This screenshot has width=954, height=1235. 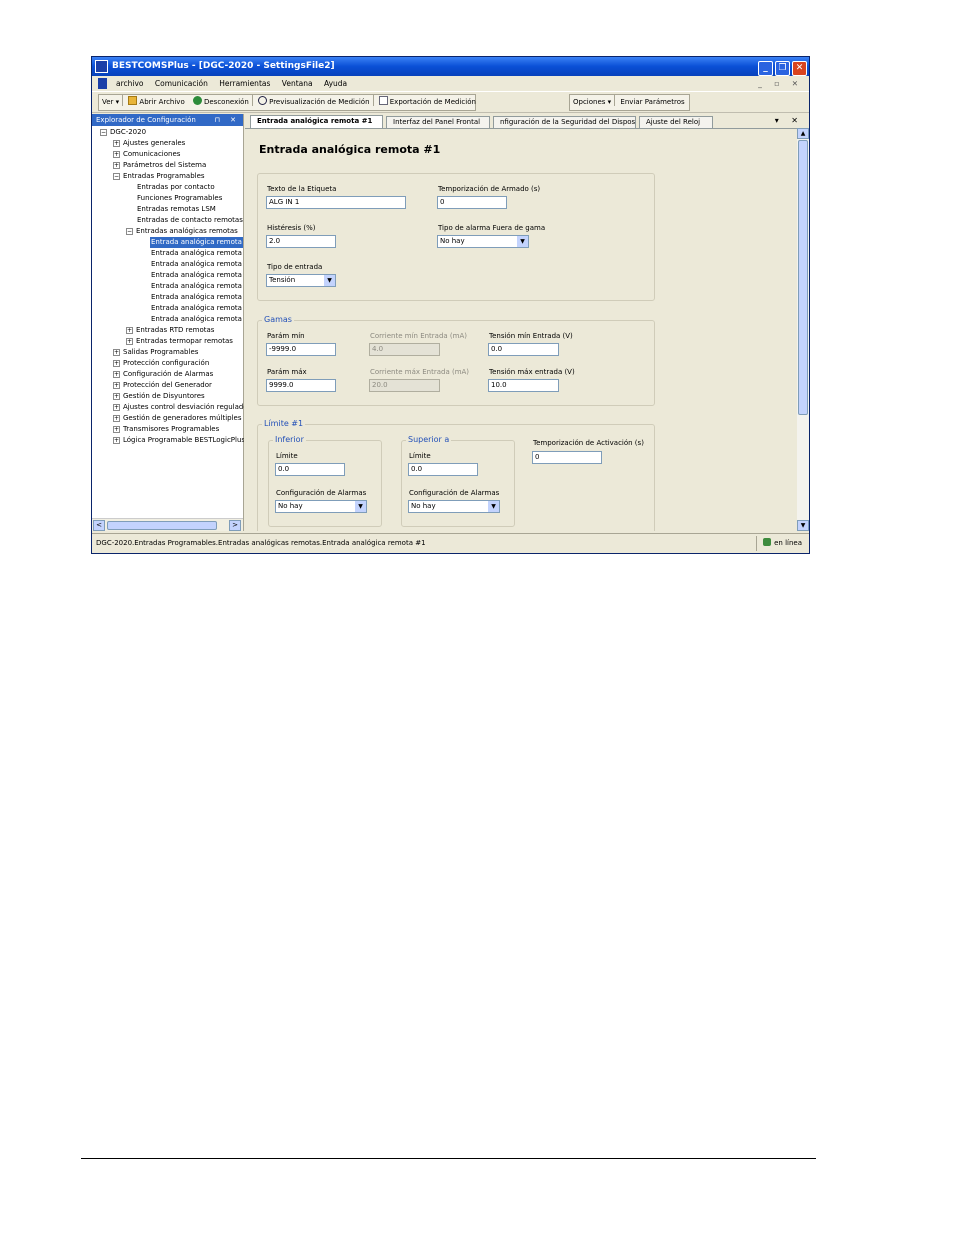 I want to click on tree-node: + Transmisores Programables, so click(x=166, y=429).